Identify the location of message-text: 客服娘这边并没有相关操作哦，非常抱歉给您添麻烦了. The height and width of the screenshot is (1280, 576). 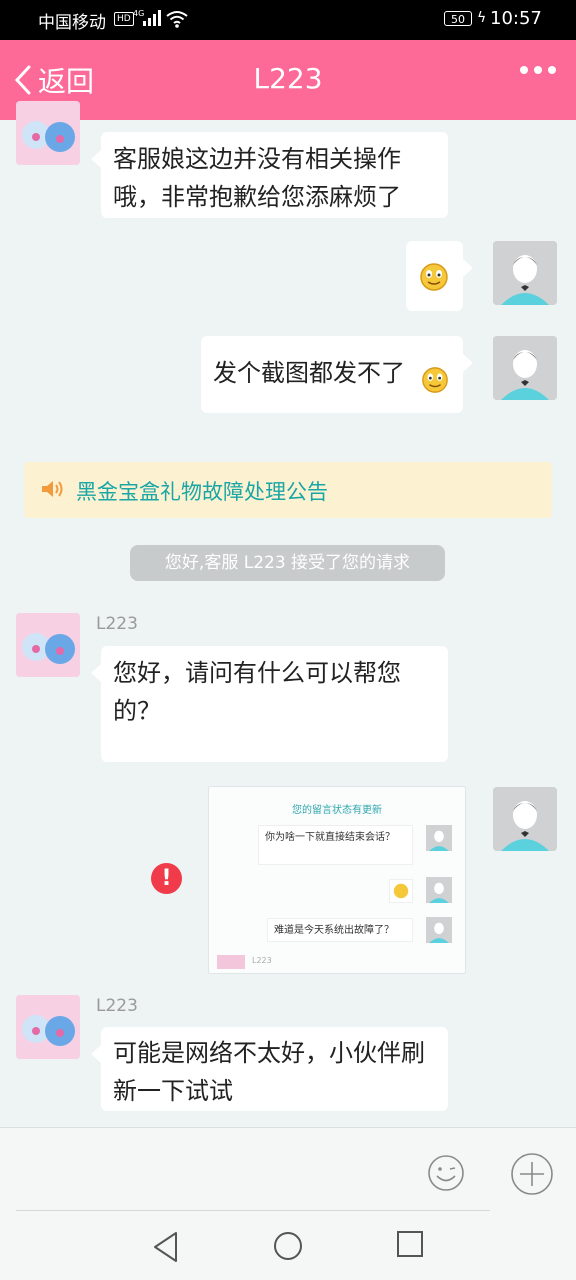
(257, 178).